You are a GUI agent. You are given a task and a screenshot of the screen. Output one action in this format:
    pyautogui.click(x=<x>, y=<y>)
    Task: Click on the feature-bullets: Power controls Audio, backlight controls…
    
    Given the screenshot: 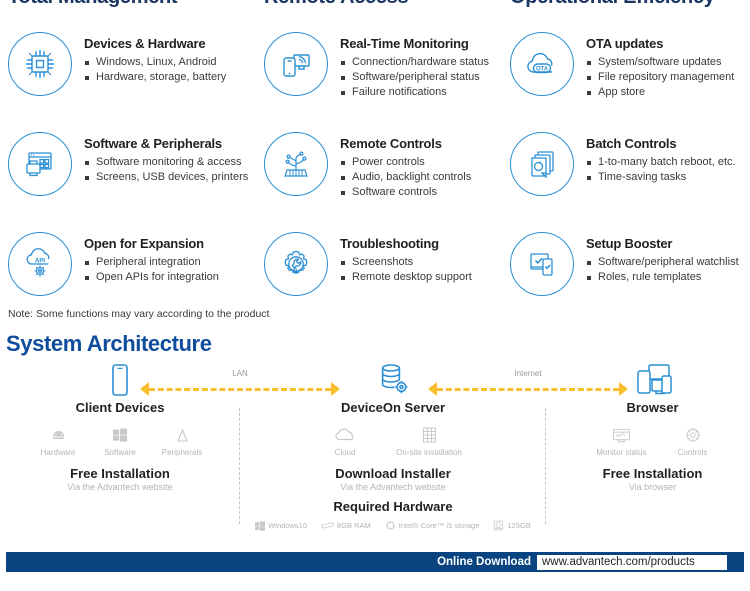 What is the action you would take?
    pyautogui.click(x=405, y=177)
    